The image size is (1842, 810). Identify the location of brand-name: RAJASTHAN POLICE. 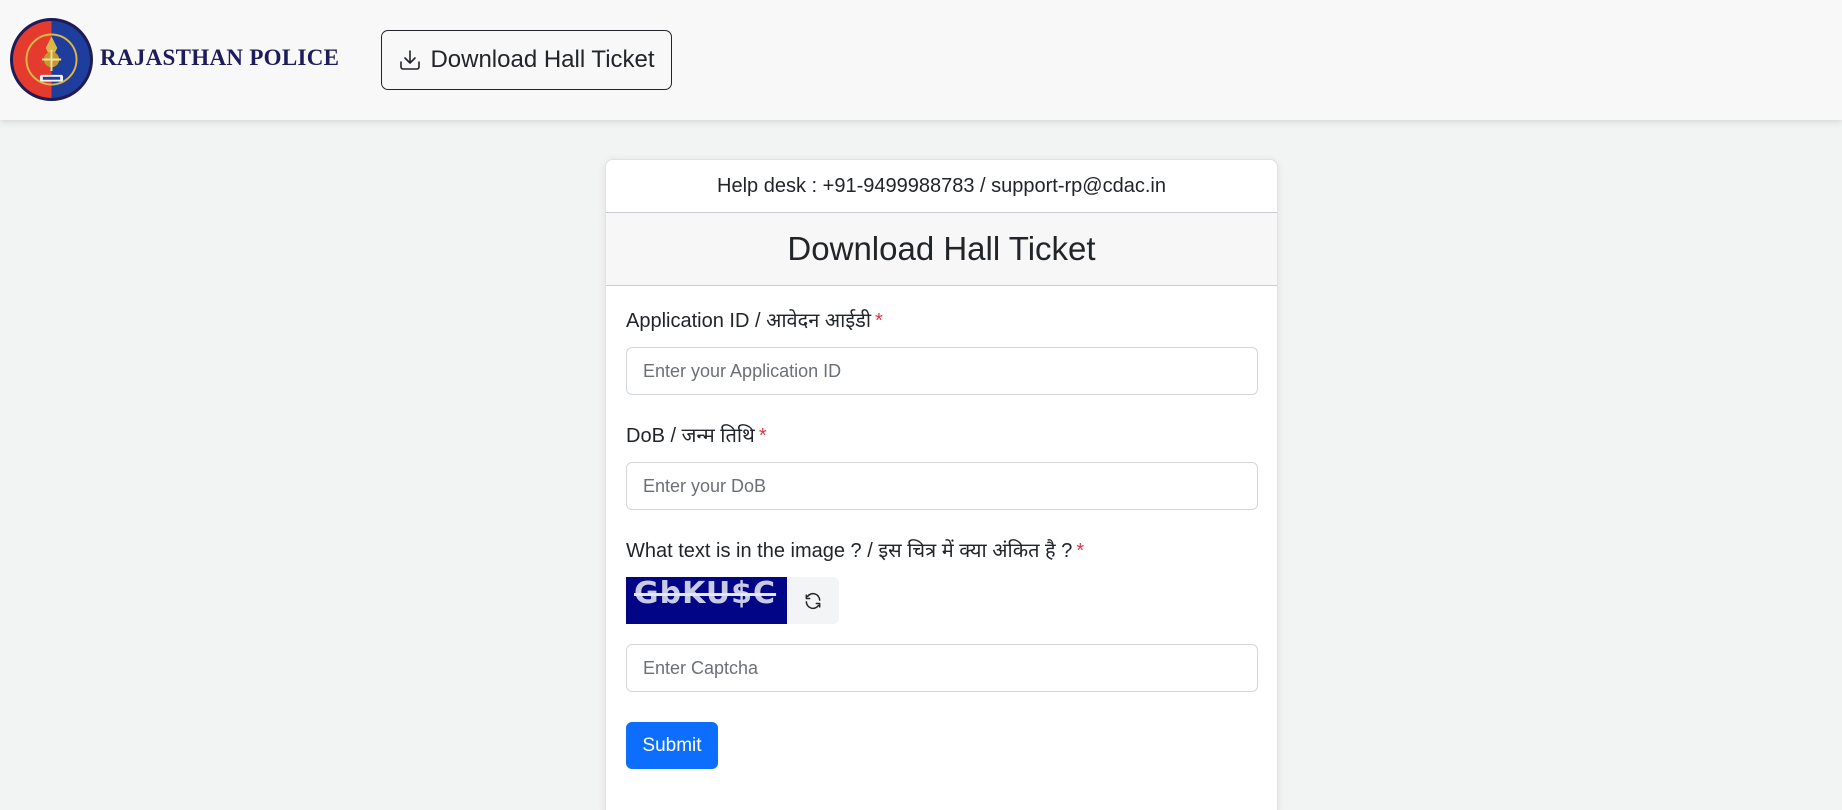
(220, 57).